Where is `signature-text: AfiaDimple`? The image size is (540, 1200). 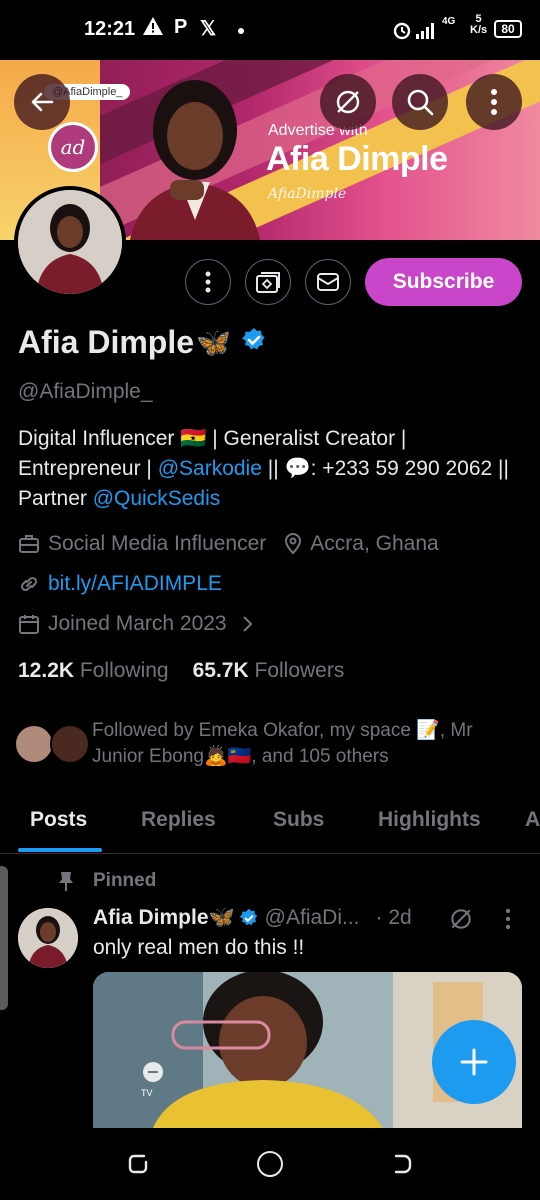 signature-text: AfiaDimple is located at coordinates (307, 194).